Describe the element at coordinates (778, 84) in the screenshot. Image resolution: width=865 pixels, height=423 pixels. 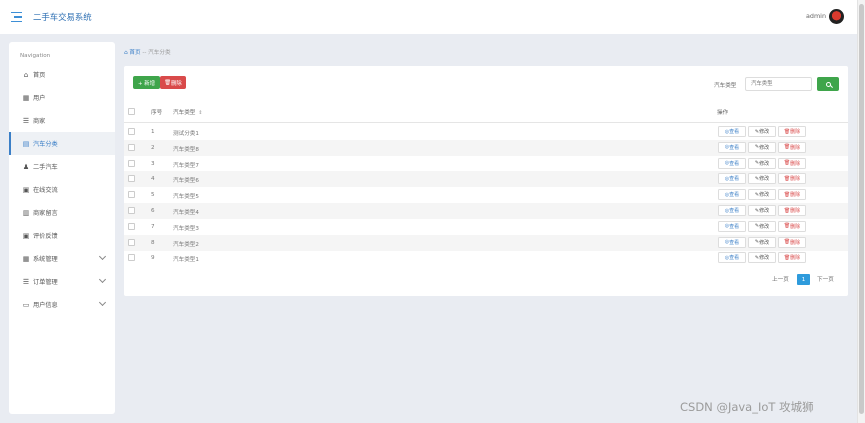
I see `search-input` at that location.